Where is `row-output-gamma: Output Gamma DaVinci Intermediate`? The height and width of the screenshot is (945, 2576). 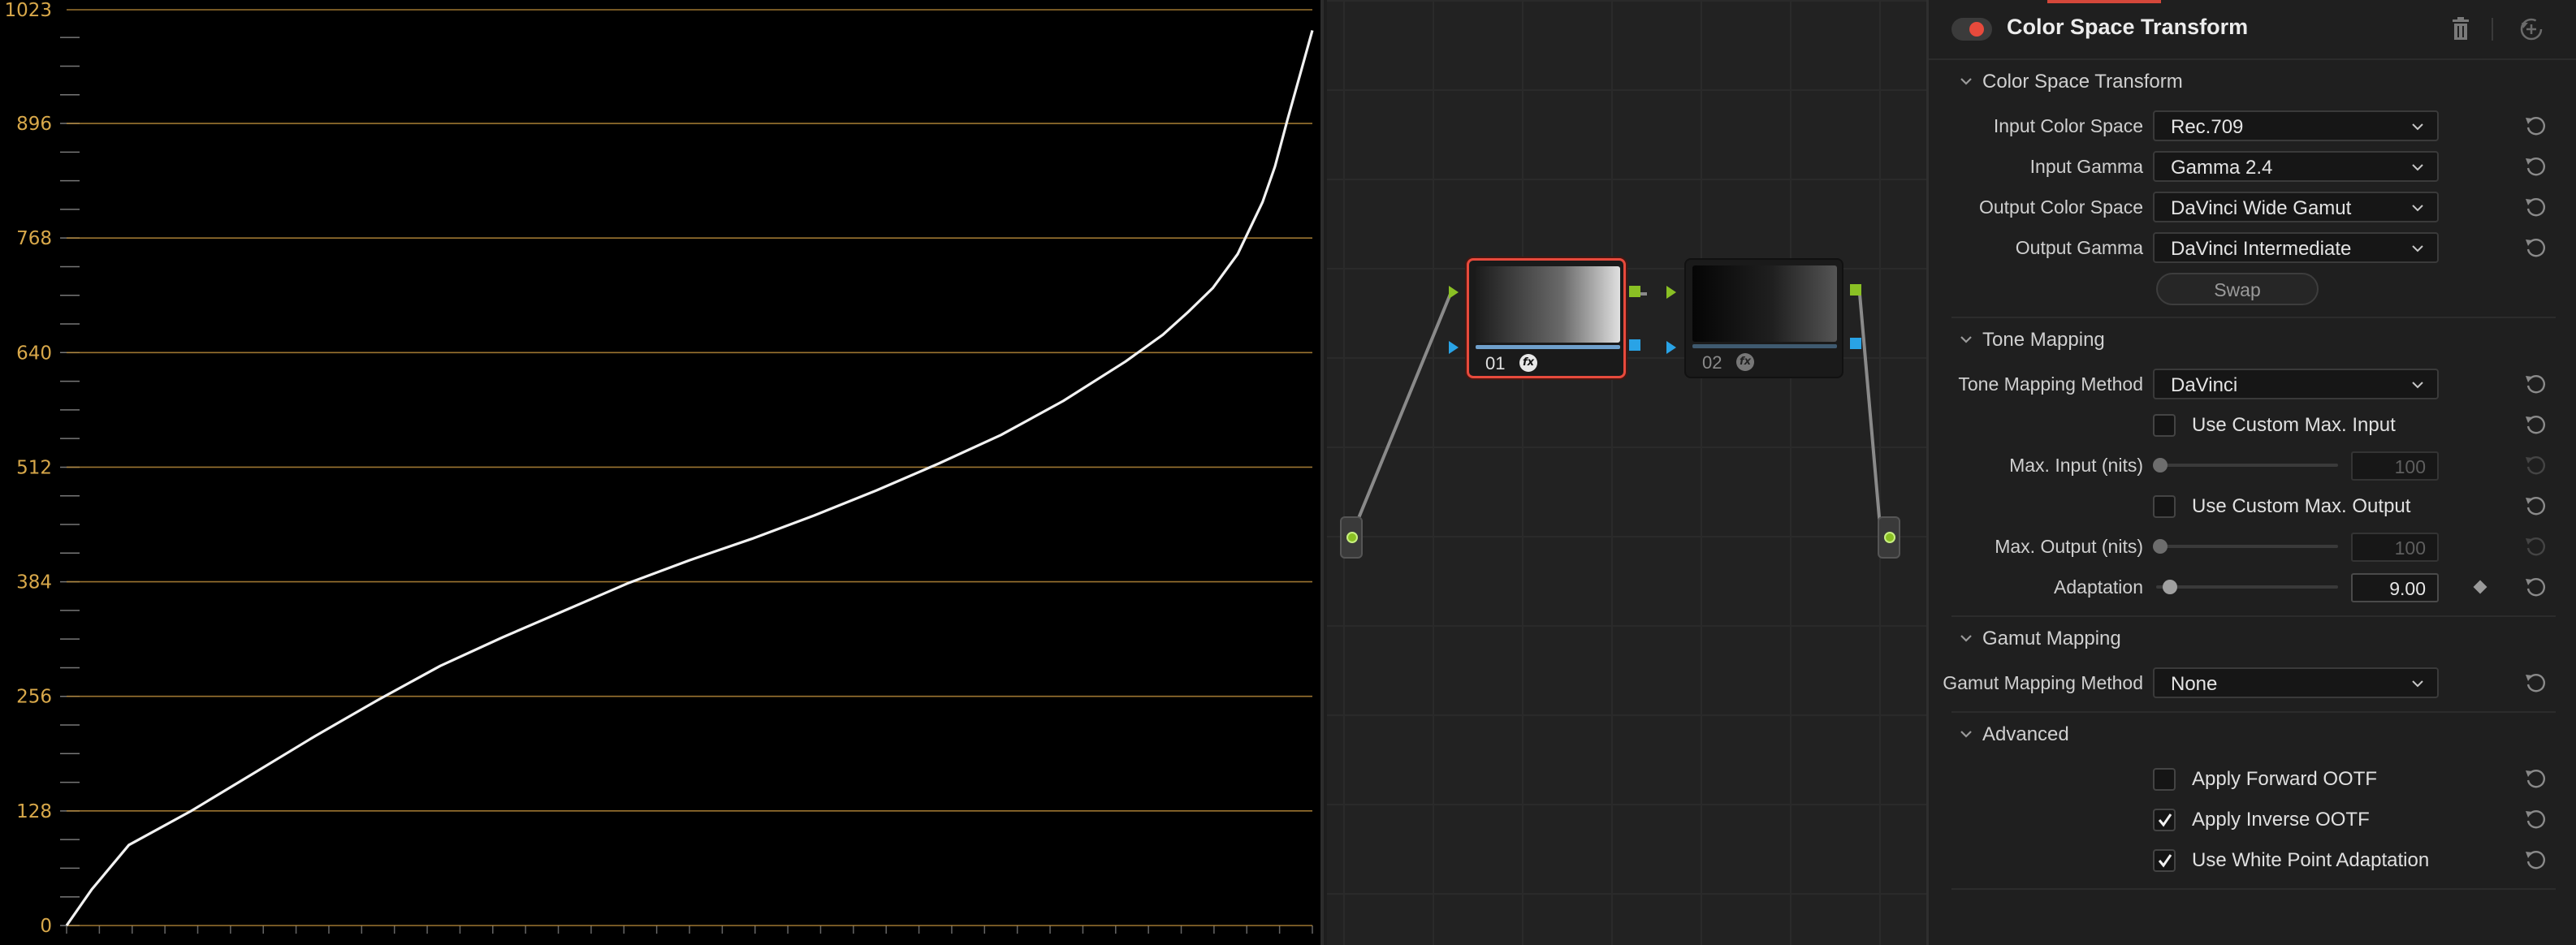 row-output-gamma: Output Gamma DaVinci Intermediate is located at coordinates (2253, 248).